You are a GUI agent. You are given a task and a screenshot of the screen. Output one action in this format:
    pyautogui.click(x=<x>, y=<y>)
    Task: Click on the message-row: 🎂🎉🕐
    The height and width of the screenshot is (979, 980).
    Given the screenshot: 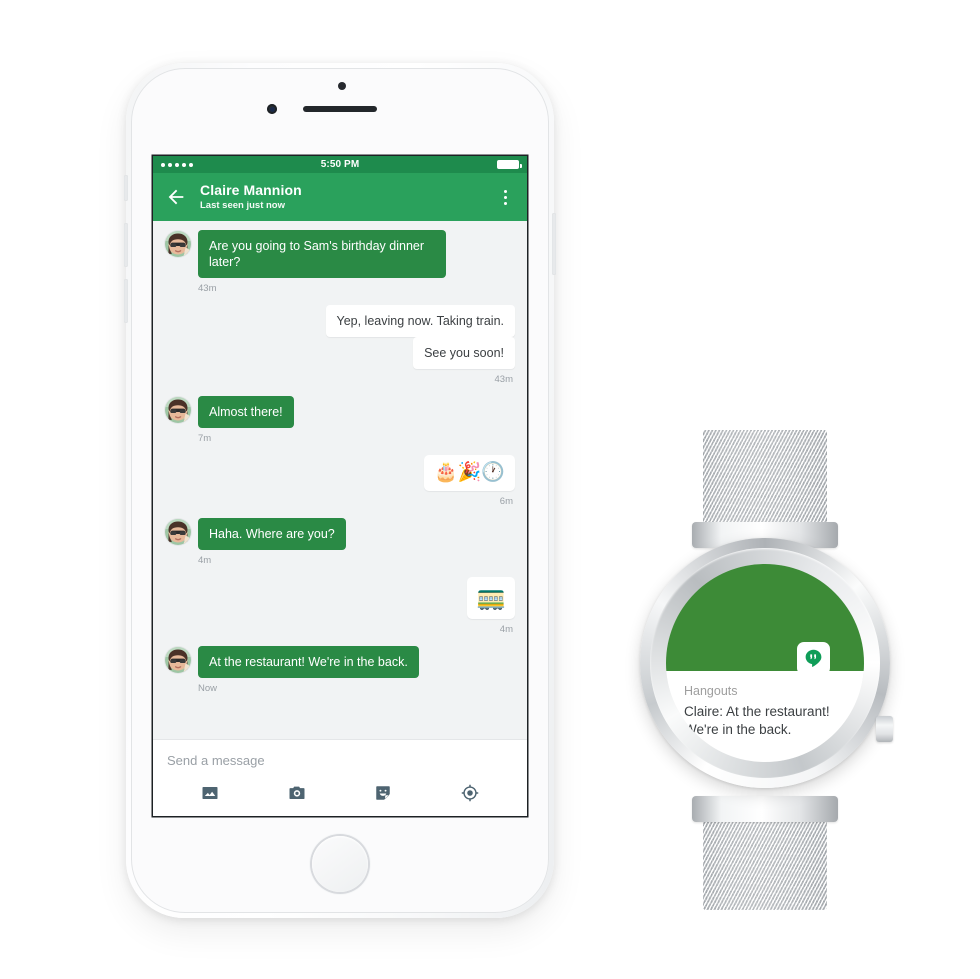 What is the action you would take?
    pyautogui.click(x=340, y=473)
    